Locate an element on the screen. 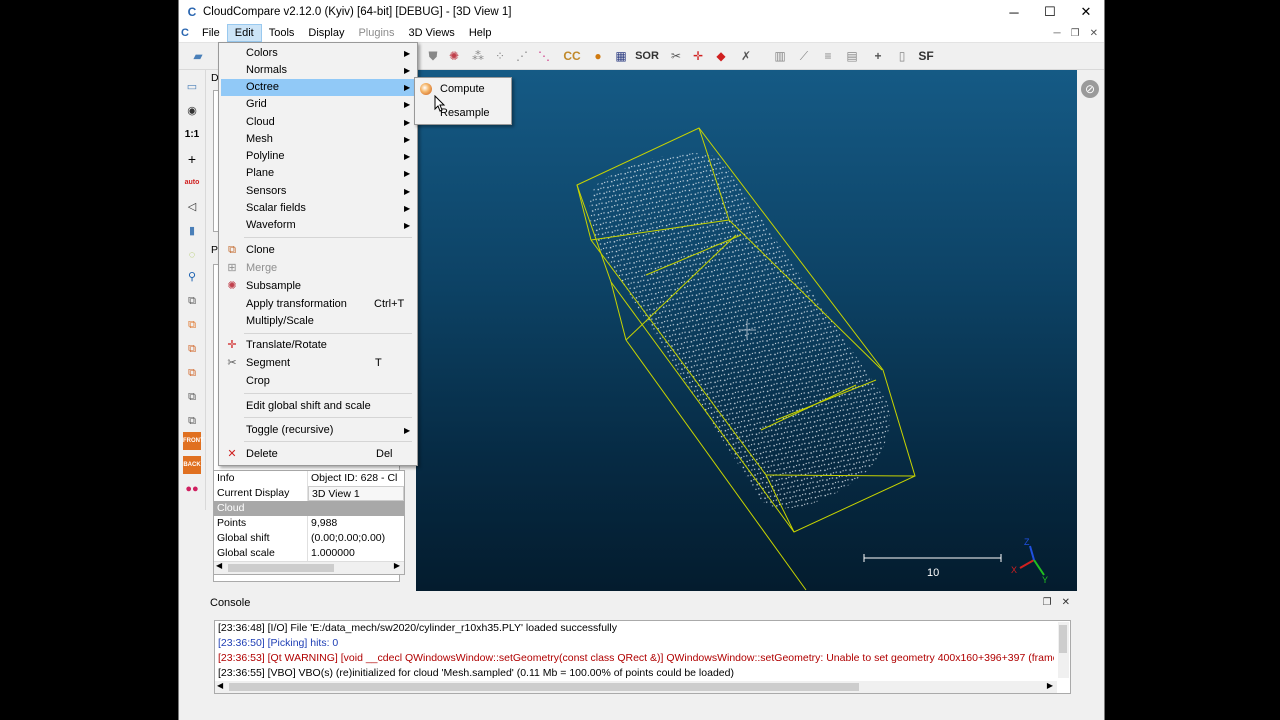  menu-item-delete: ✕ Delete Del is located at coordinates (318, 454).